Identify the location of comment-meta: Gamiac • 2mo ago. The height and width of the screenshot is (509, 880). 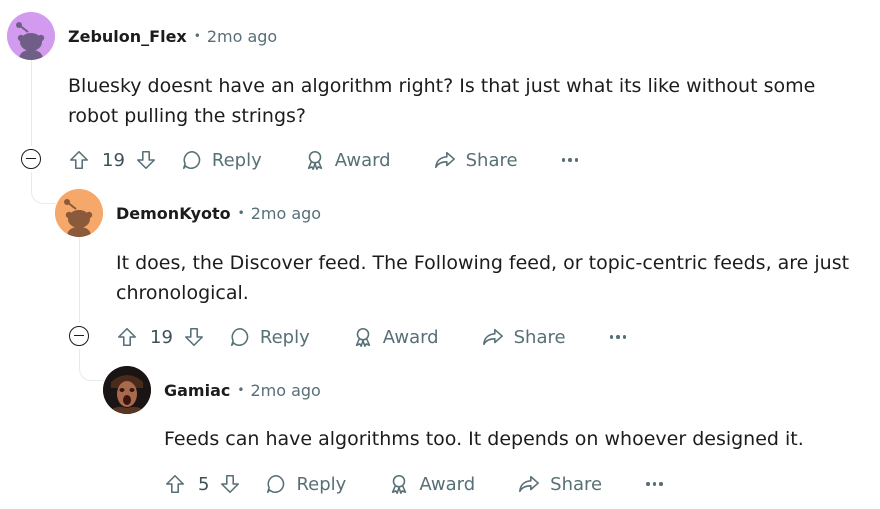
(242, 390).